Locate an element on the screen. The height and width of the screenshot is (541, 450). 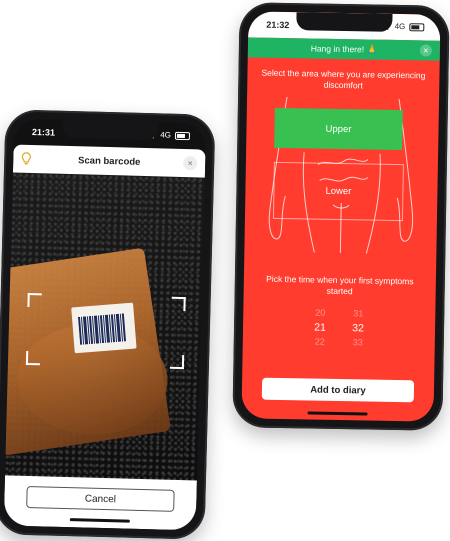
minute-option: 31 is located at coordinates (358, 314).